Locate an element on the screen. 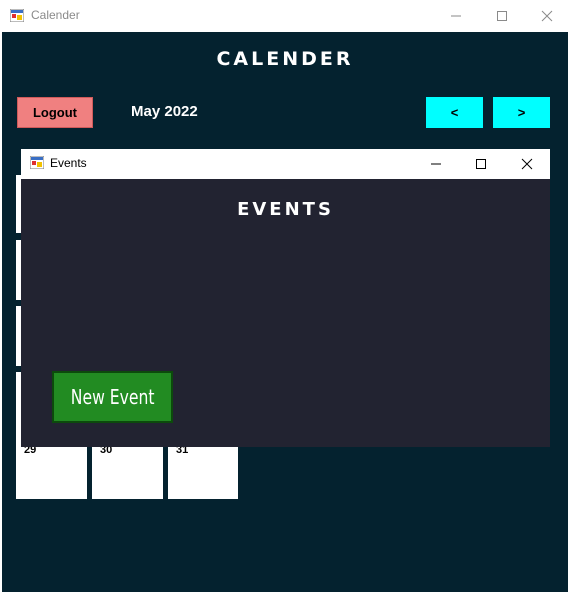  new-event-label: New Event is located at coordinates (112, 397).